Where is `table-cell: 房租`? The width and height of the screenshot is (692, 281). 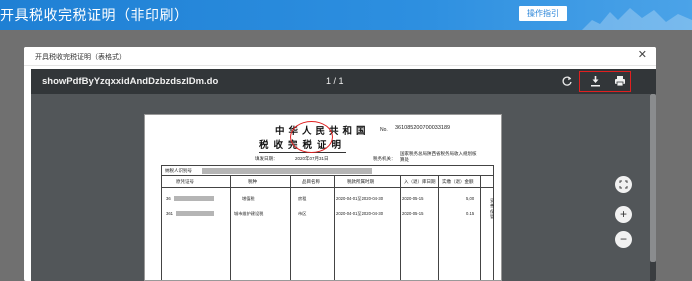 table-cell: 房租 is located at coordinates (302, 198).